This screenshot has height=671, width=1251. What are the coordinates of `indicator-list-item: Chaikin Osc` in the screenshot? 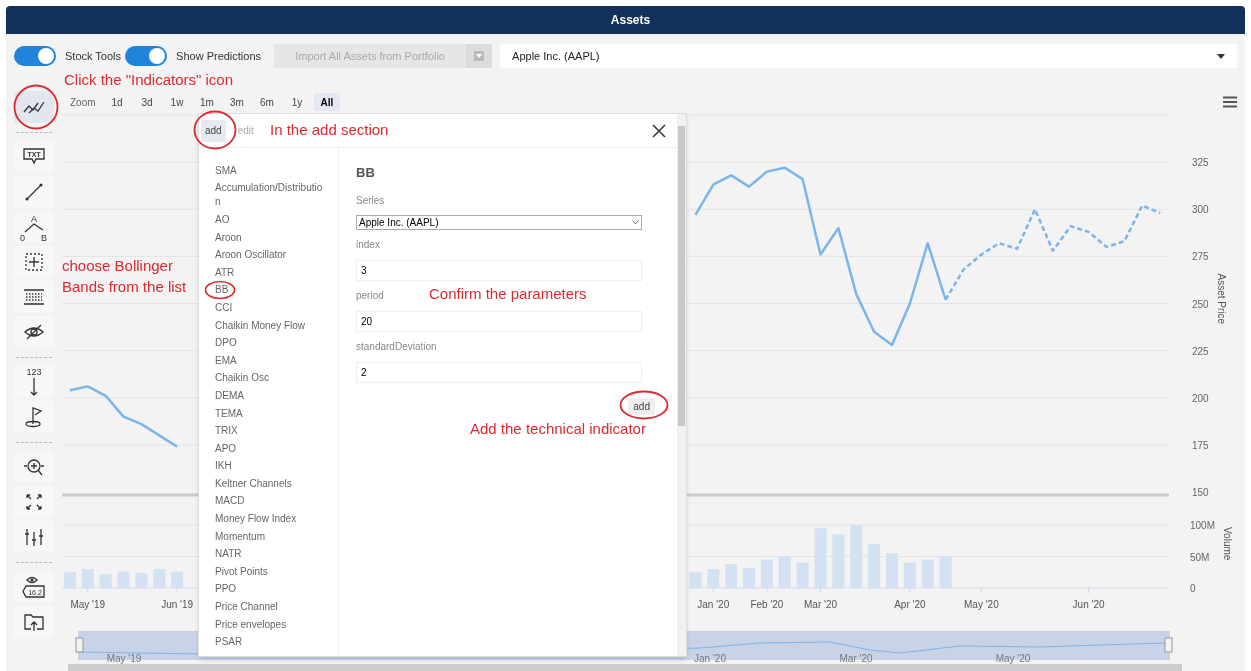 It's located at (270, 378).